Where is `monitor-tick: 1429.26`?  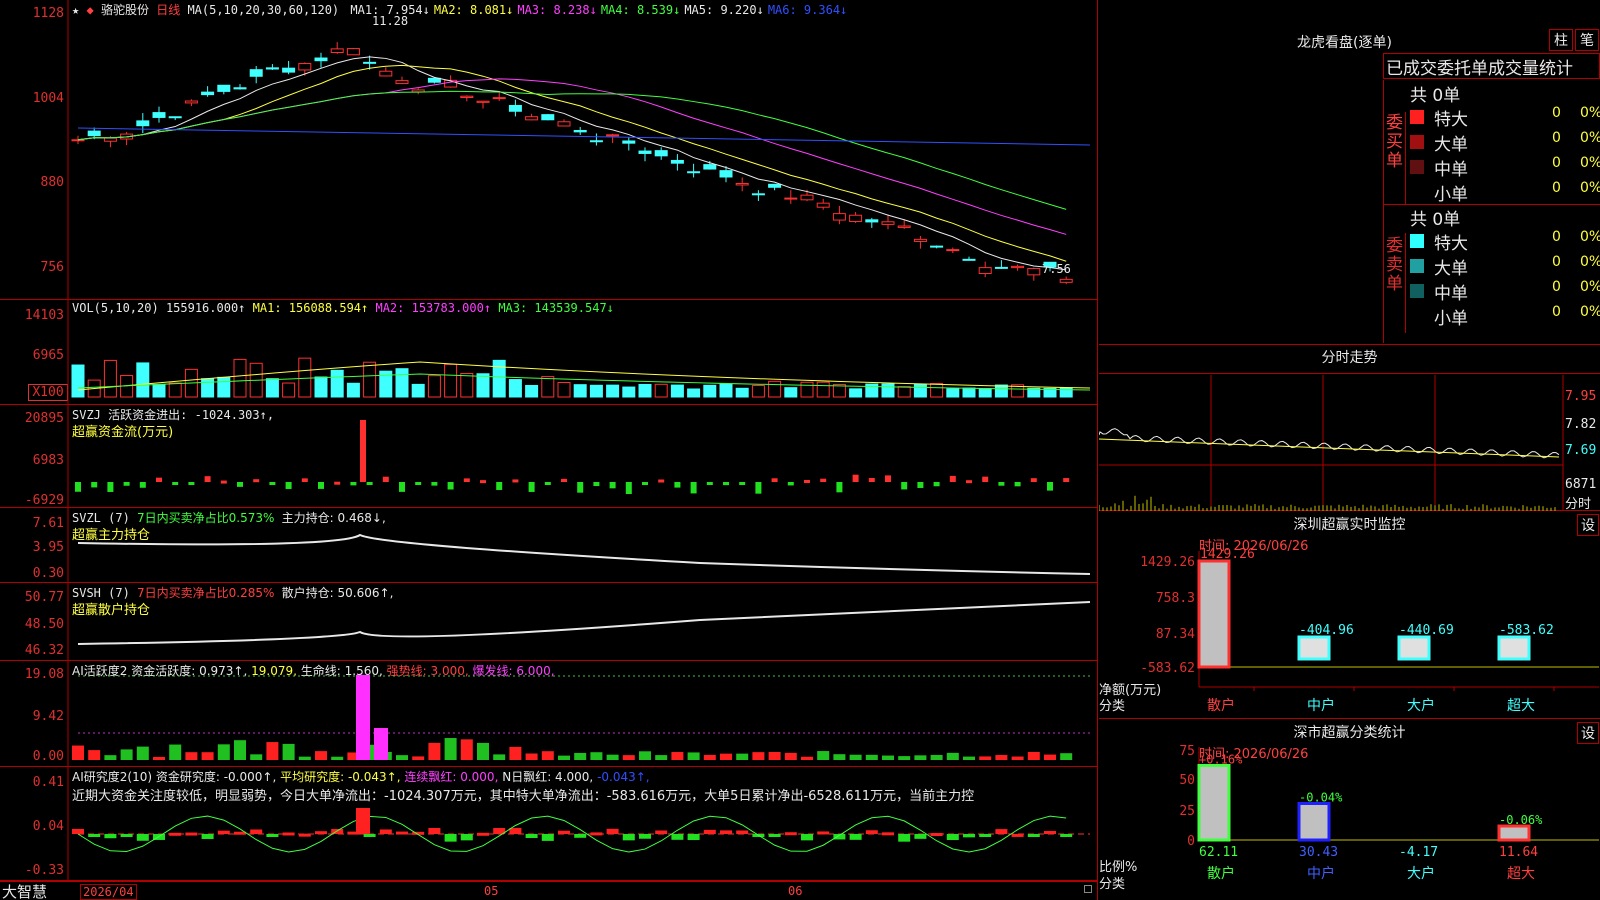
monitor-tick: 1429.26 is located at coordinates (1167, 562).